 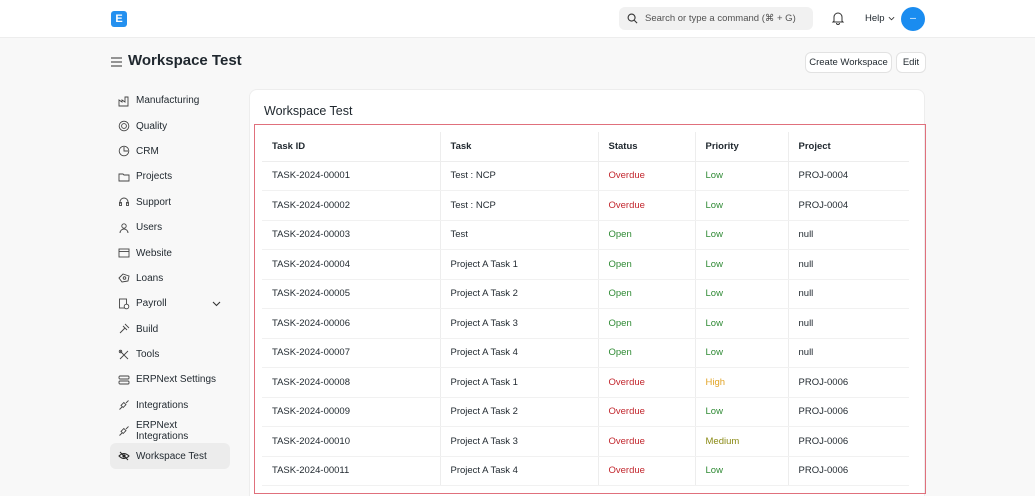 What do you see at coordinates (646, 147) in the screenshot?
I see `column-header: Status` at bounding box center [646, 147].